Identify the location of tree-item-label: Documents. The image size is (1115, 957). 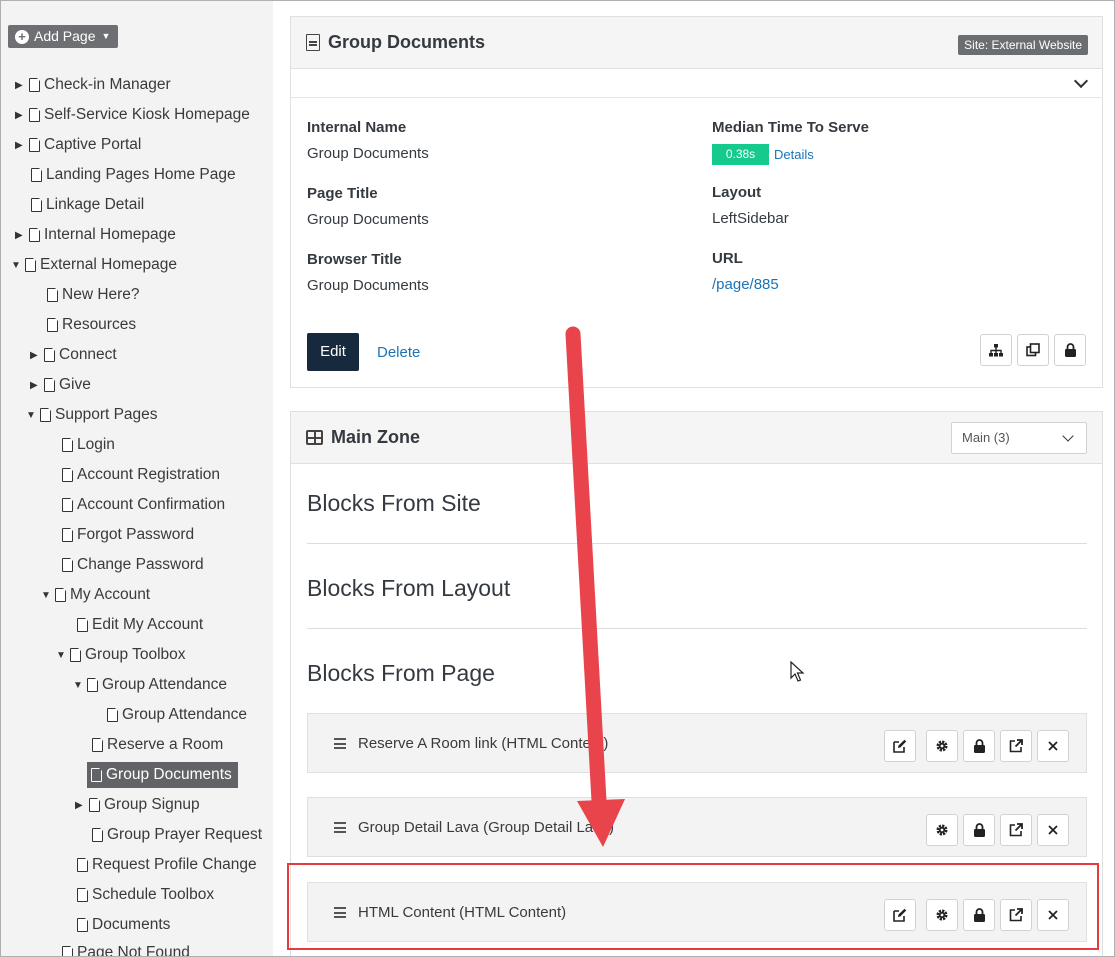
(131, 924).